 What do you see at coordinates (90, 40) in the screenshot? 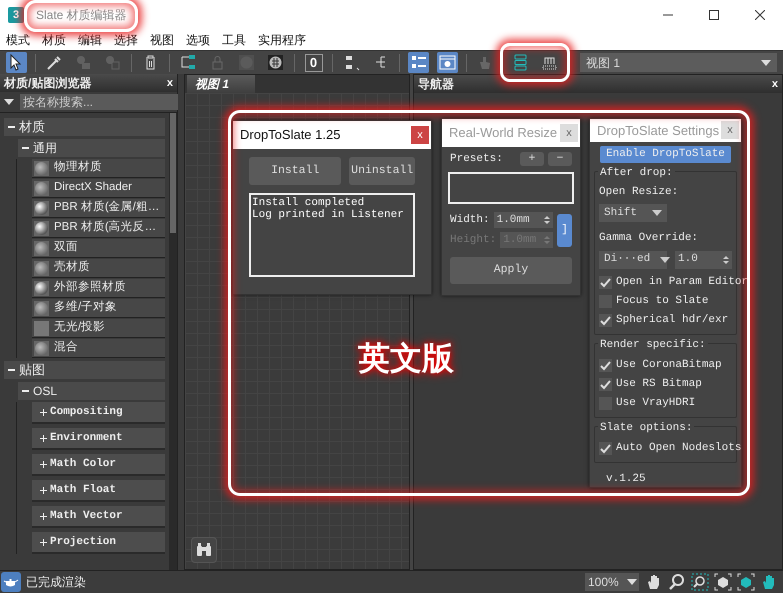
I see `menu-item: 编辑` at bounding box center [90, 40].